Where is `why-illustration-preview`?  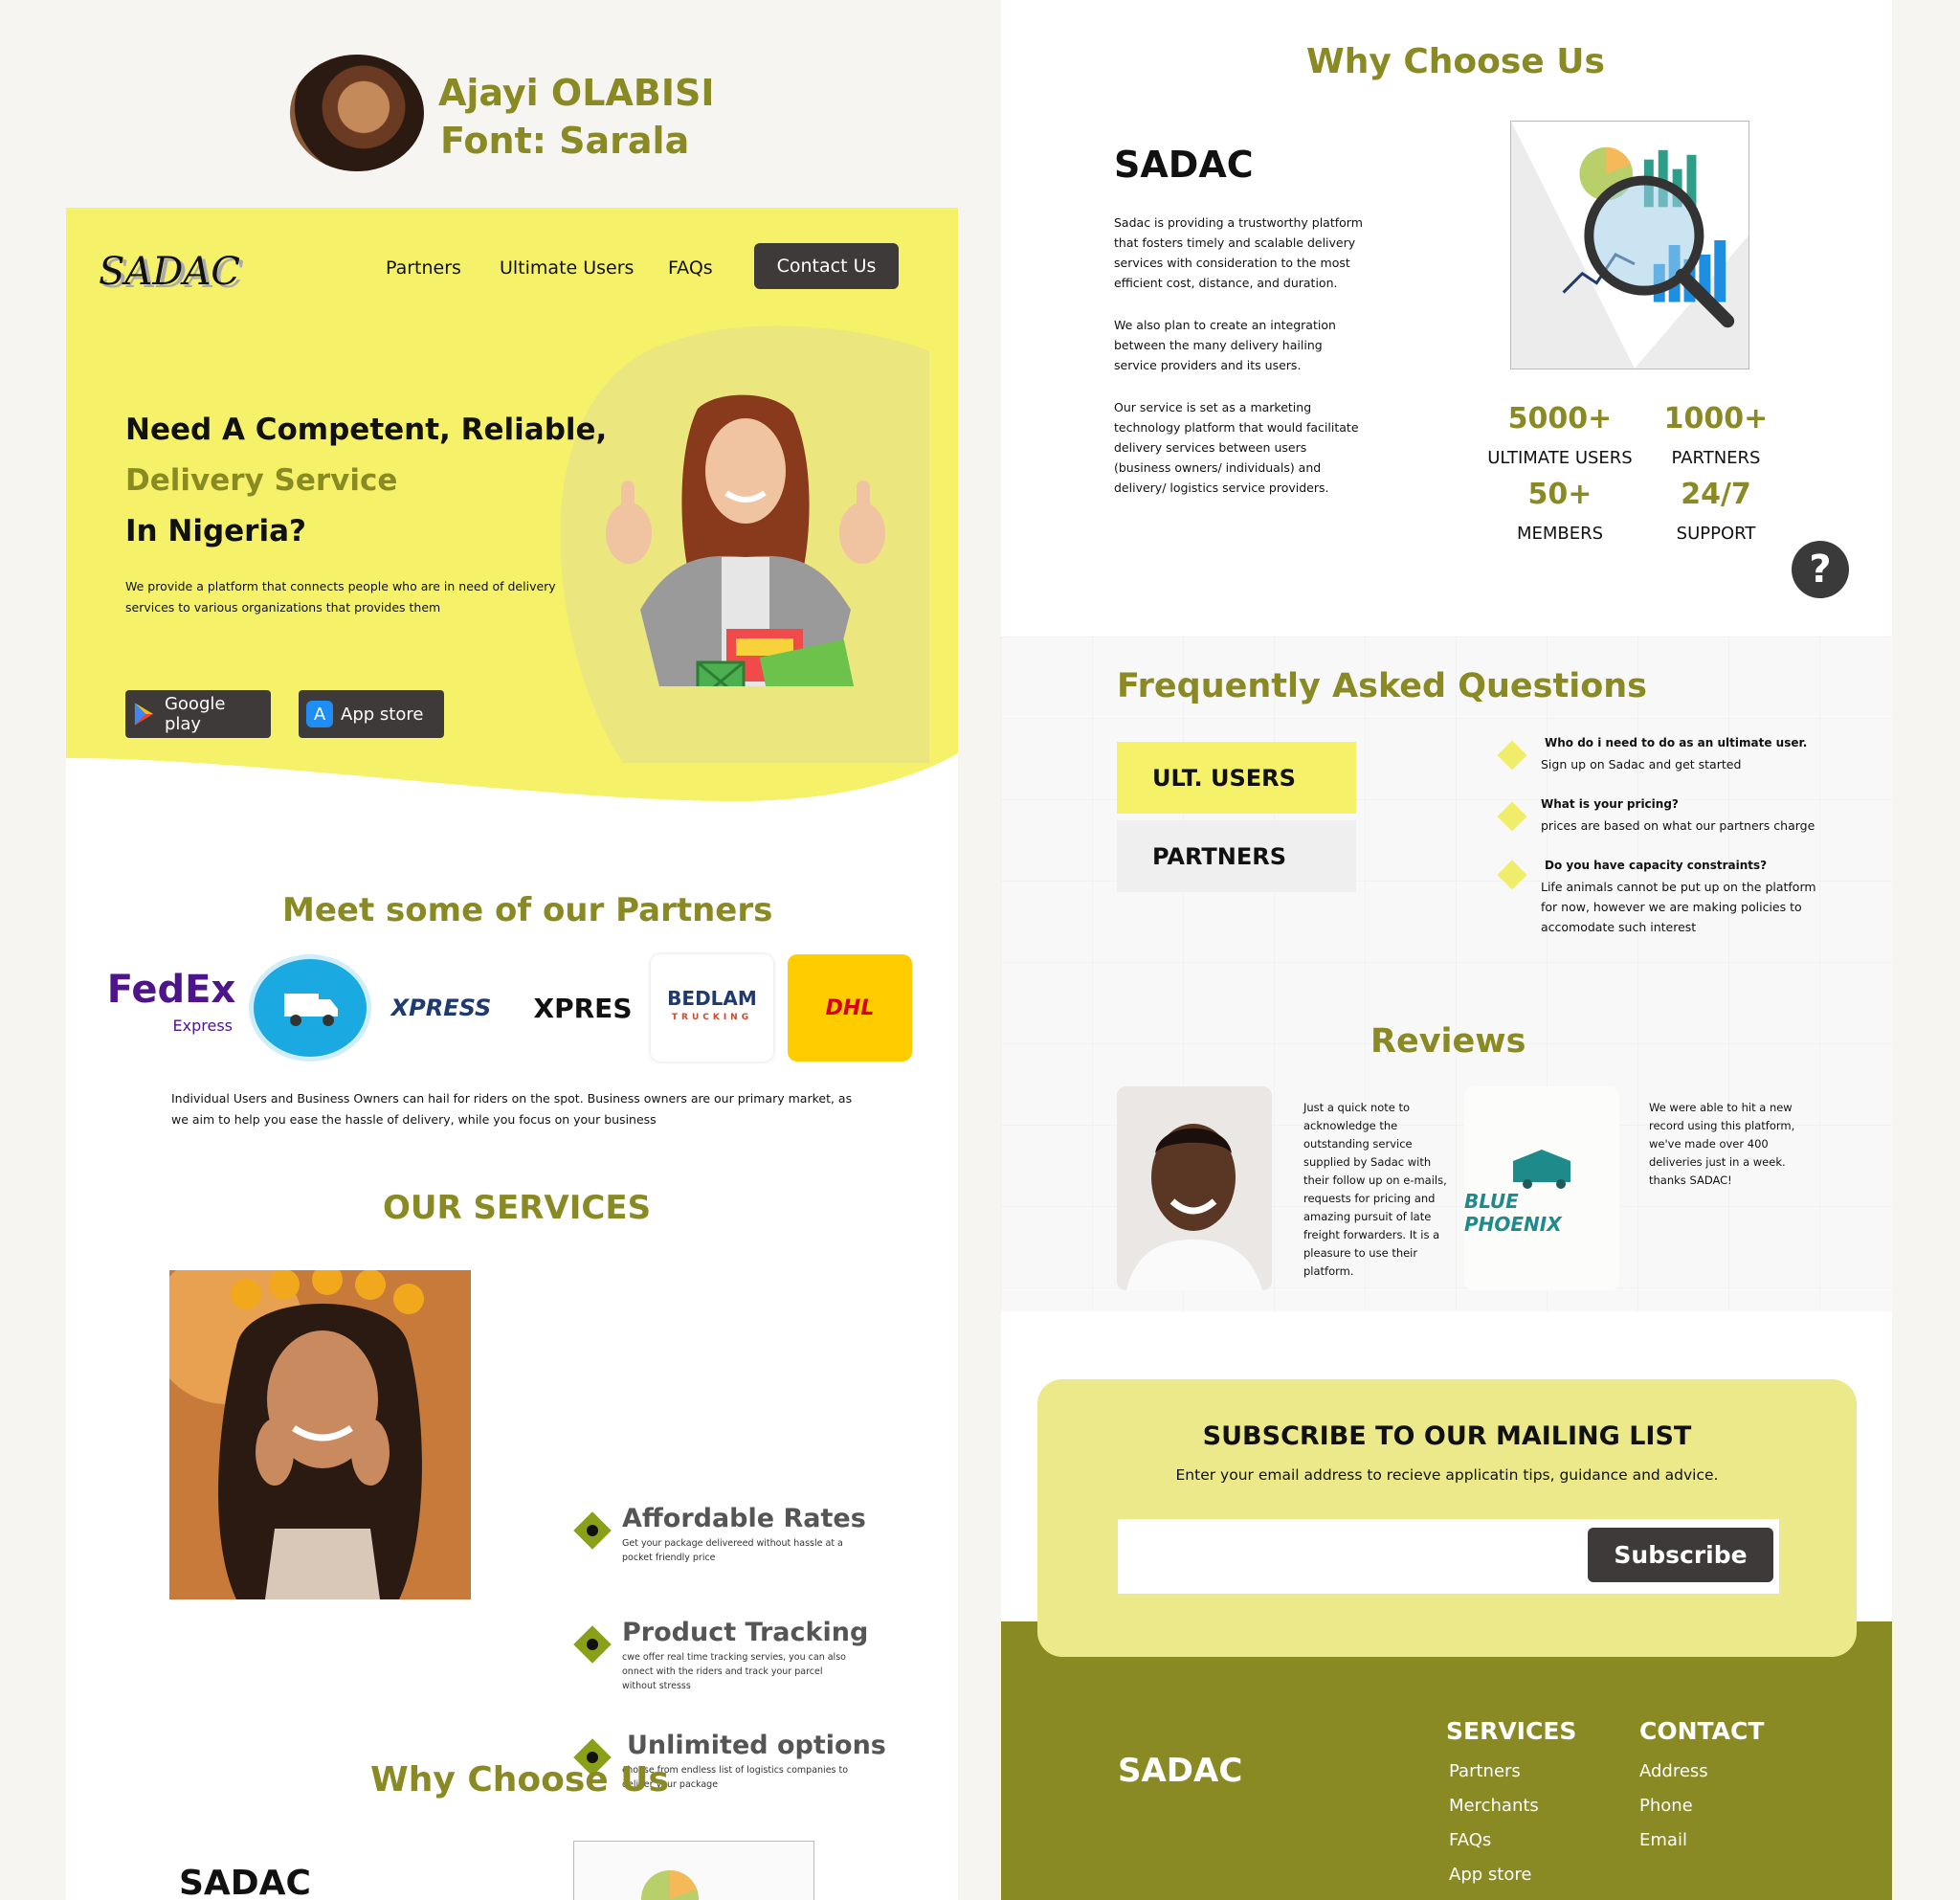
why-illustration-preview is located at coordinates (694, 1870).